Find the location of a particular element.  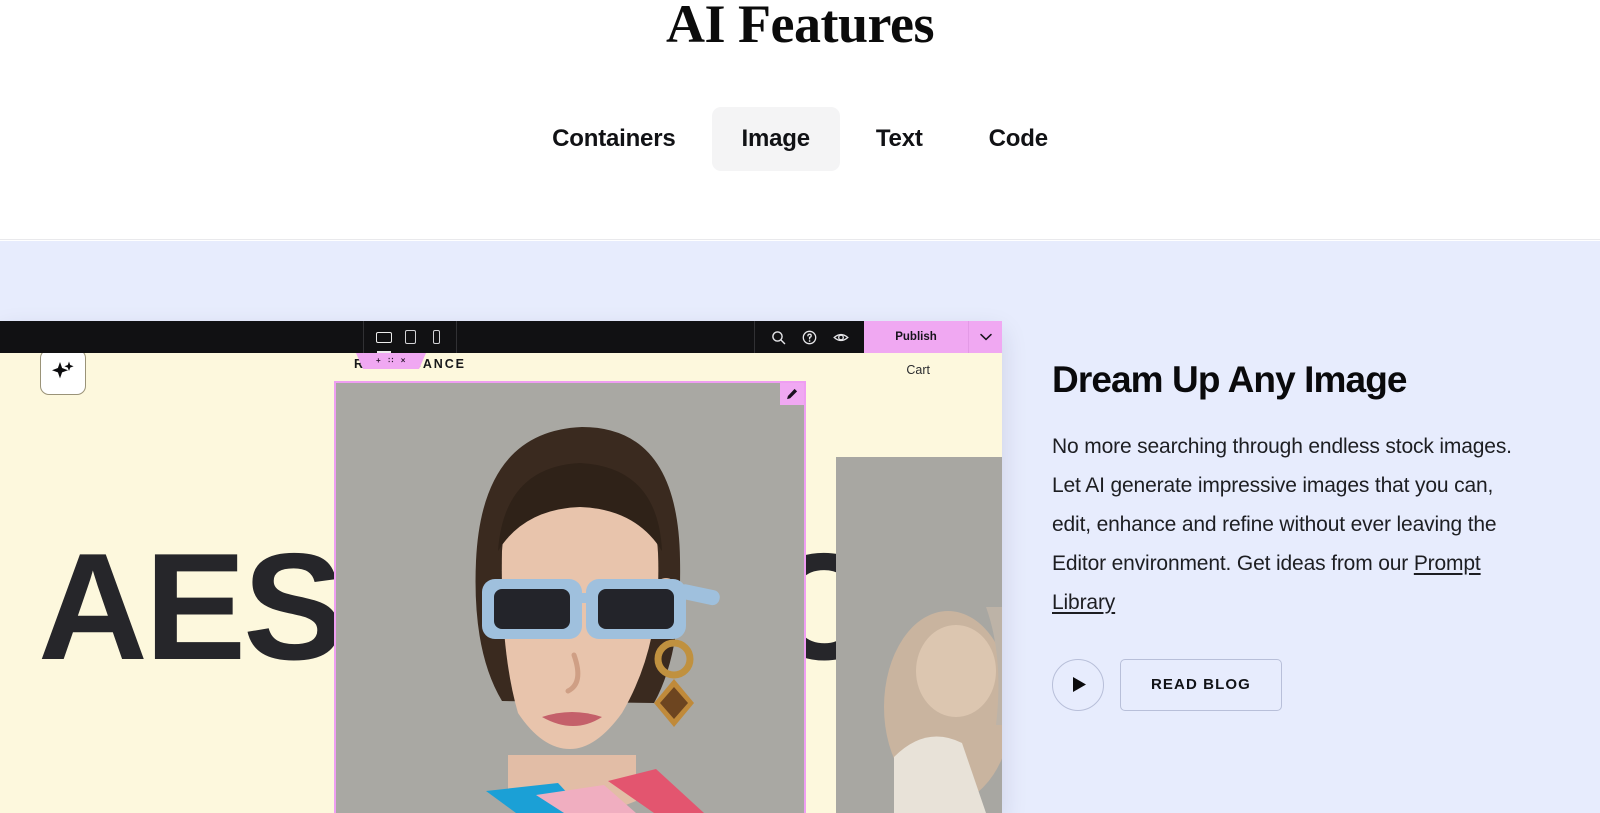

tab-code: Code is located at coordinates (1018, 139).